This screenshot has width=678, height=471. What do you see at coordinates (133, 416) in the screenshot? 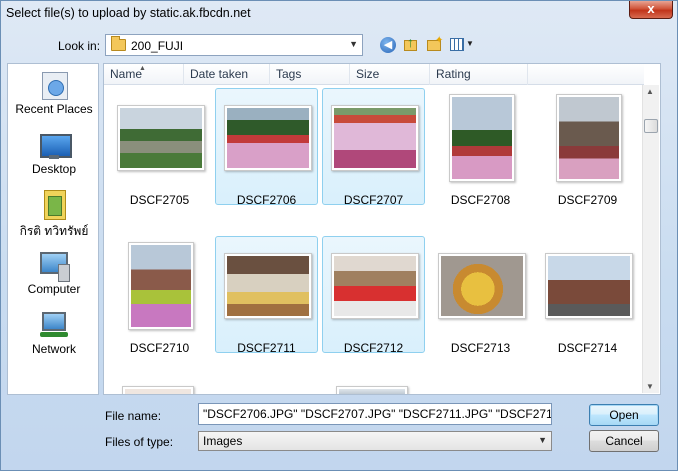
I see `file-name-label: File name:` at bounding box center [133, 416].